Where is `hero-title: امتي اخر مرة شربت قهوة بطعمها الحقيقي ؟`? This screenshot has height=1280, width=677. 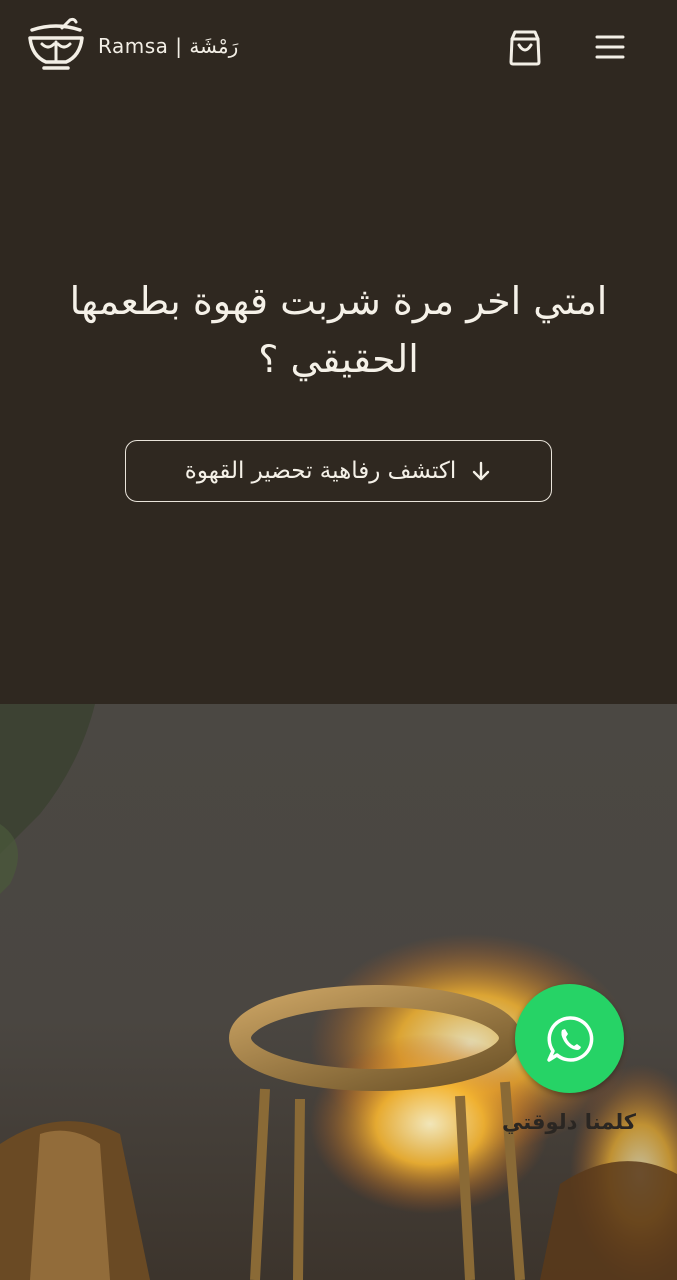 hero-title: امتي اخر مرة شربت قهوة بطعمها الحقيقي ؟ is located at coordinates (338, 330).